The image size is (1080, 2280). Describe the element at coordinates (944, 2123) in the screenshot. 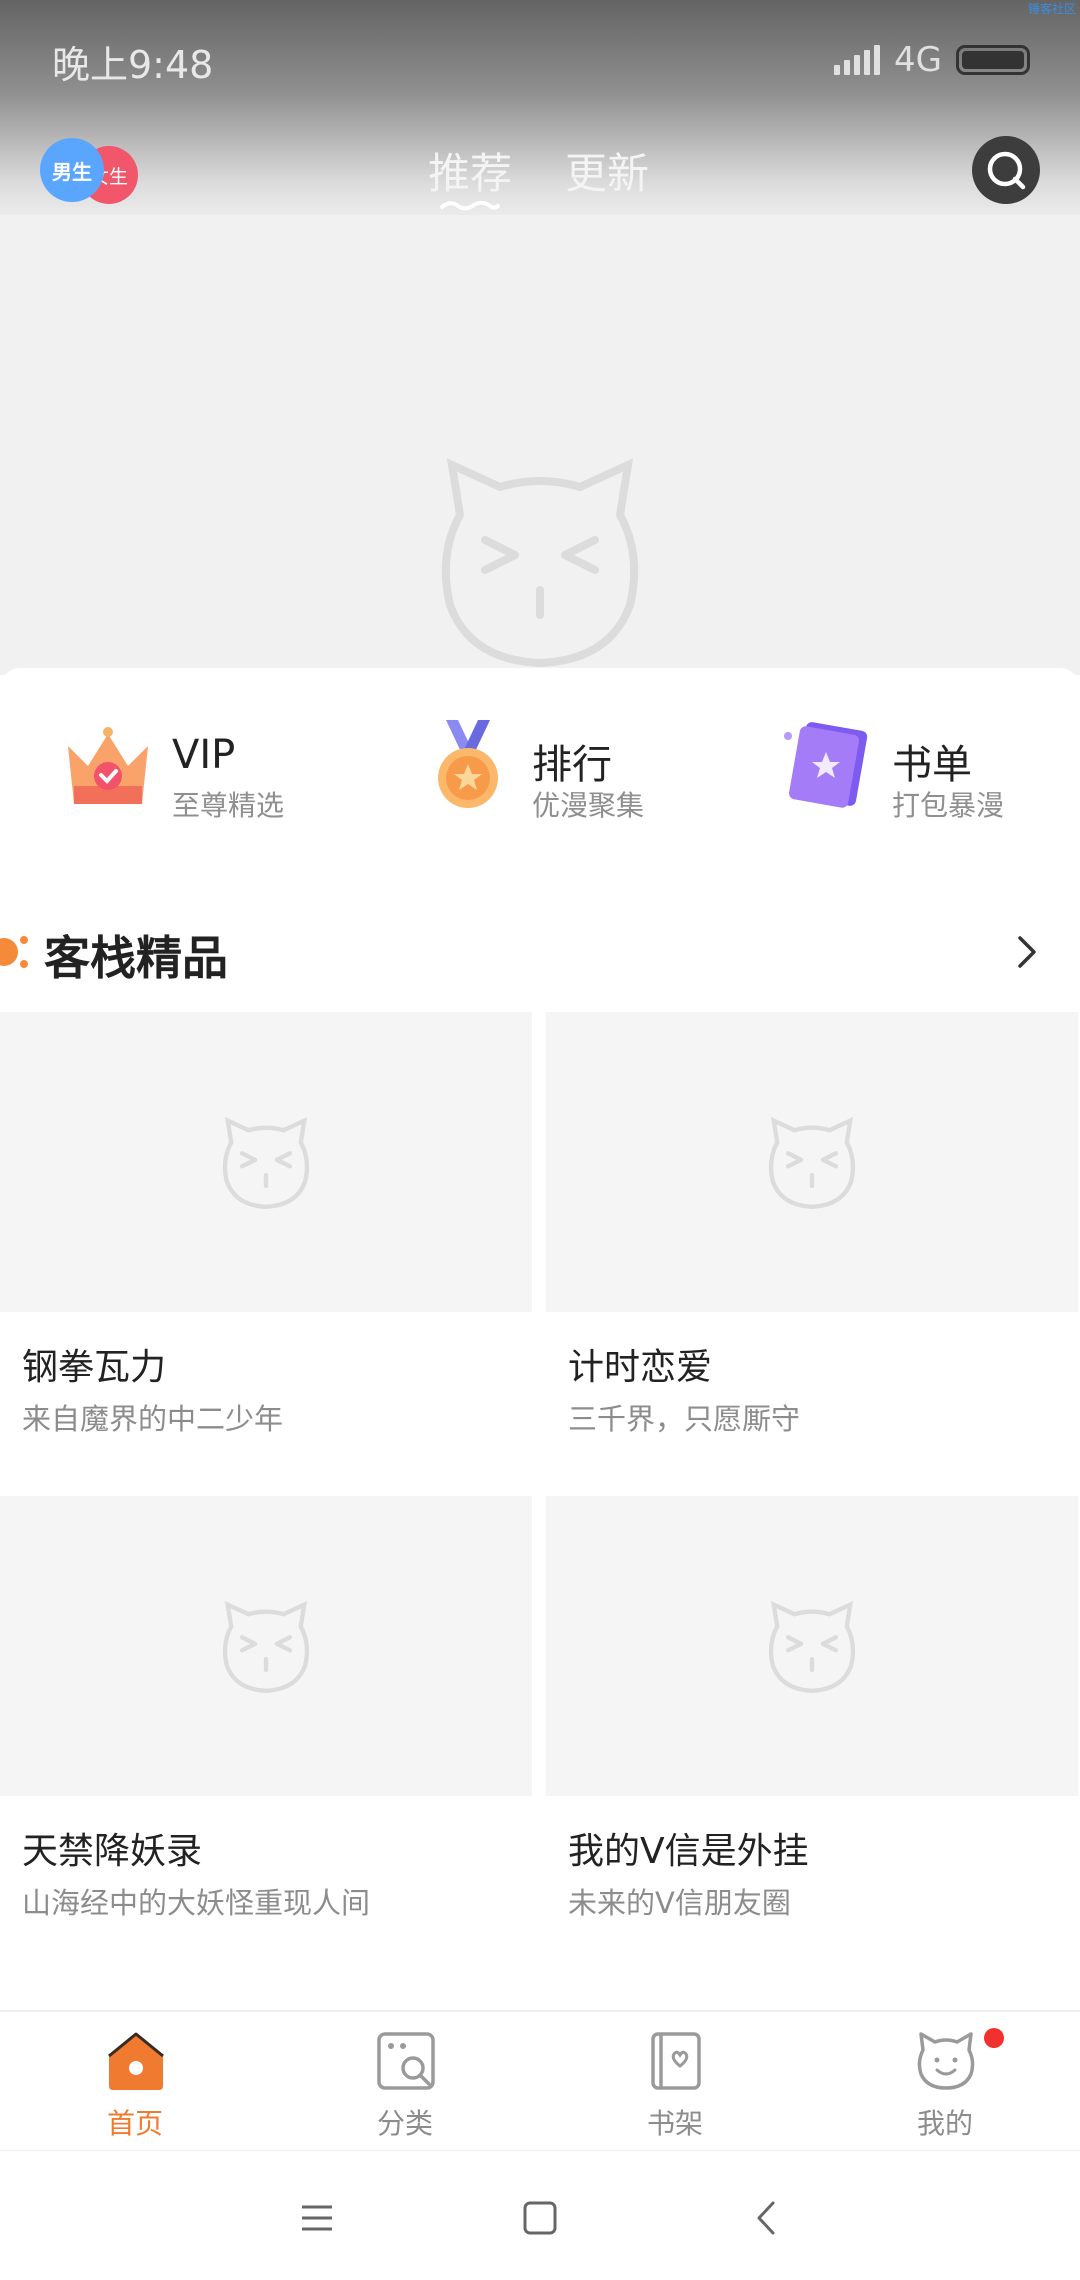

I see `nav-label: 我的` at that location.